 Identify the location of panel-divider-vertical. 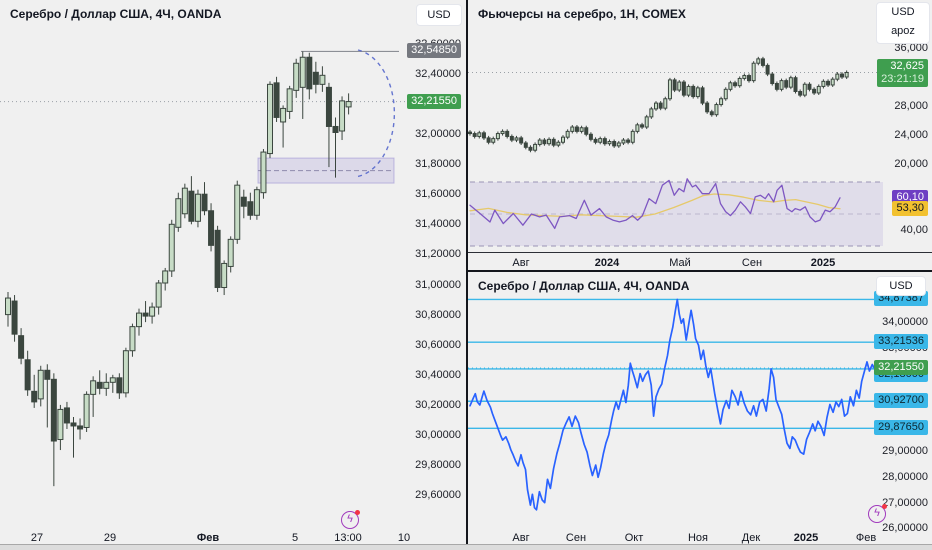
(467, 275).